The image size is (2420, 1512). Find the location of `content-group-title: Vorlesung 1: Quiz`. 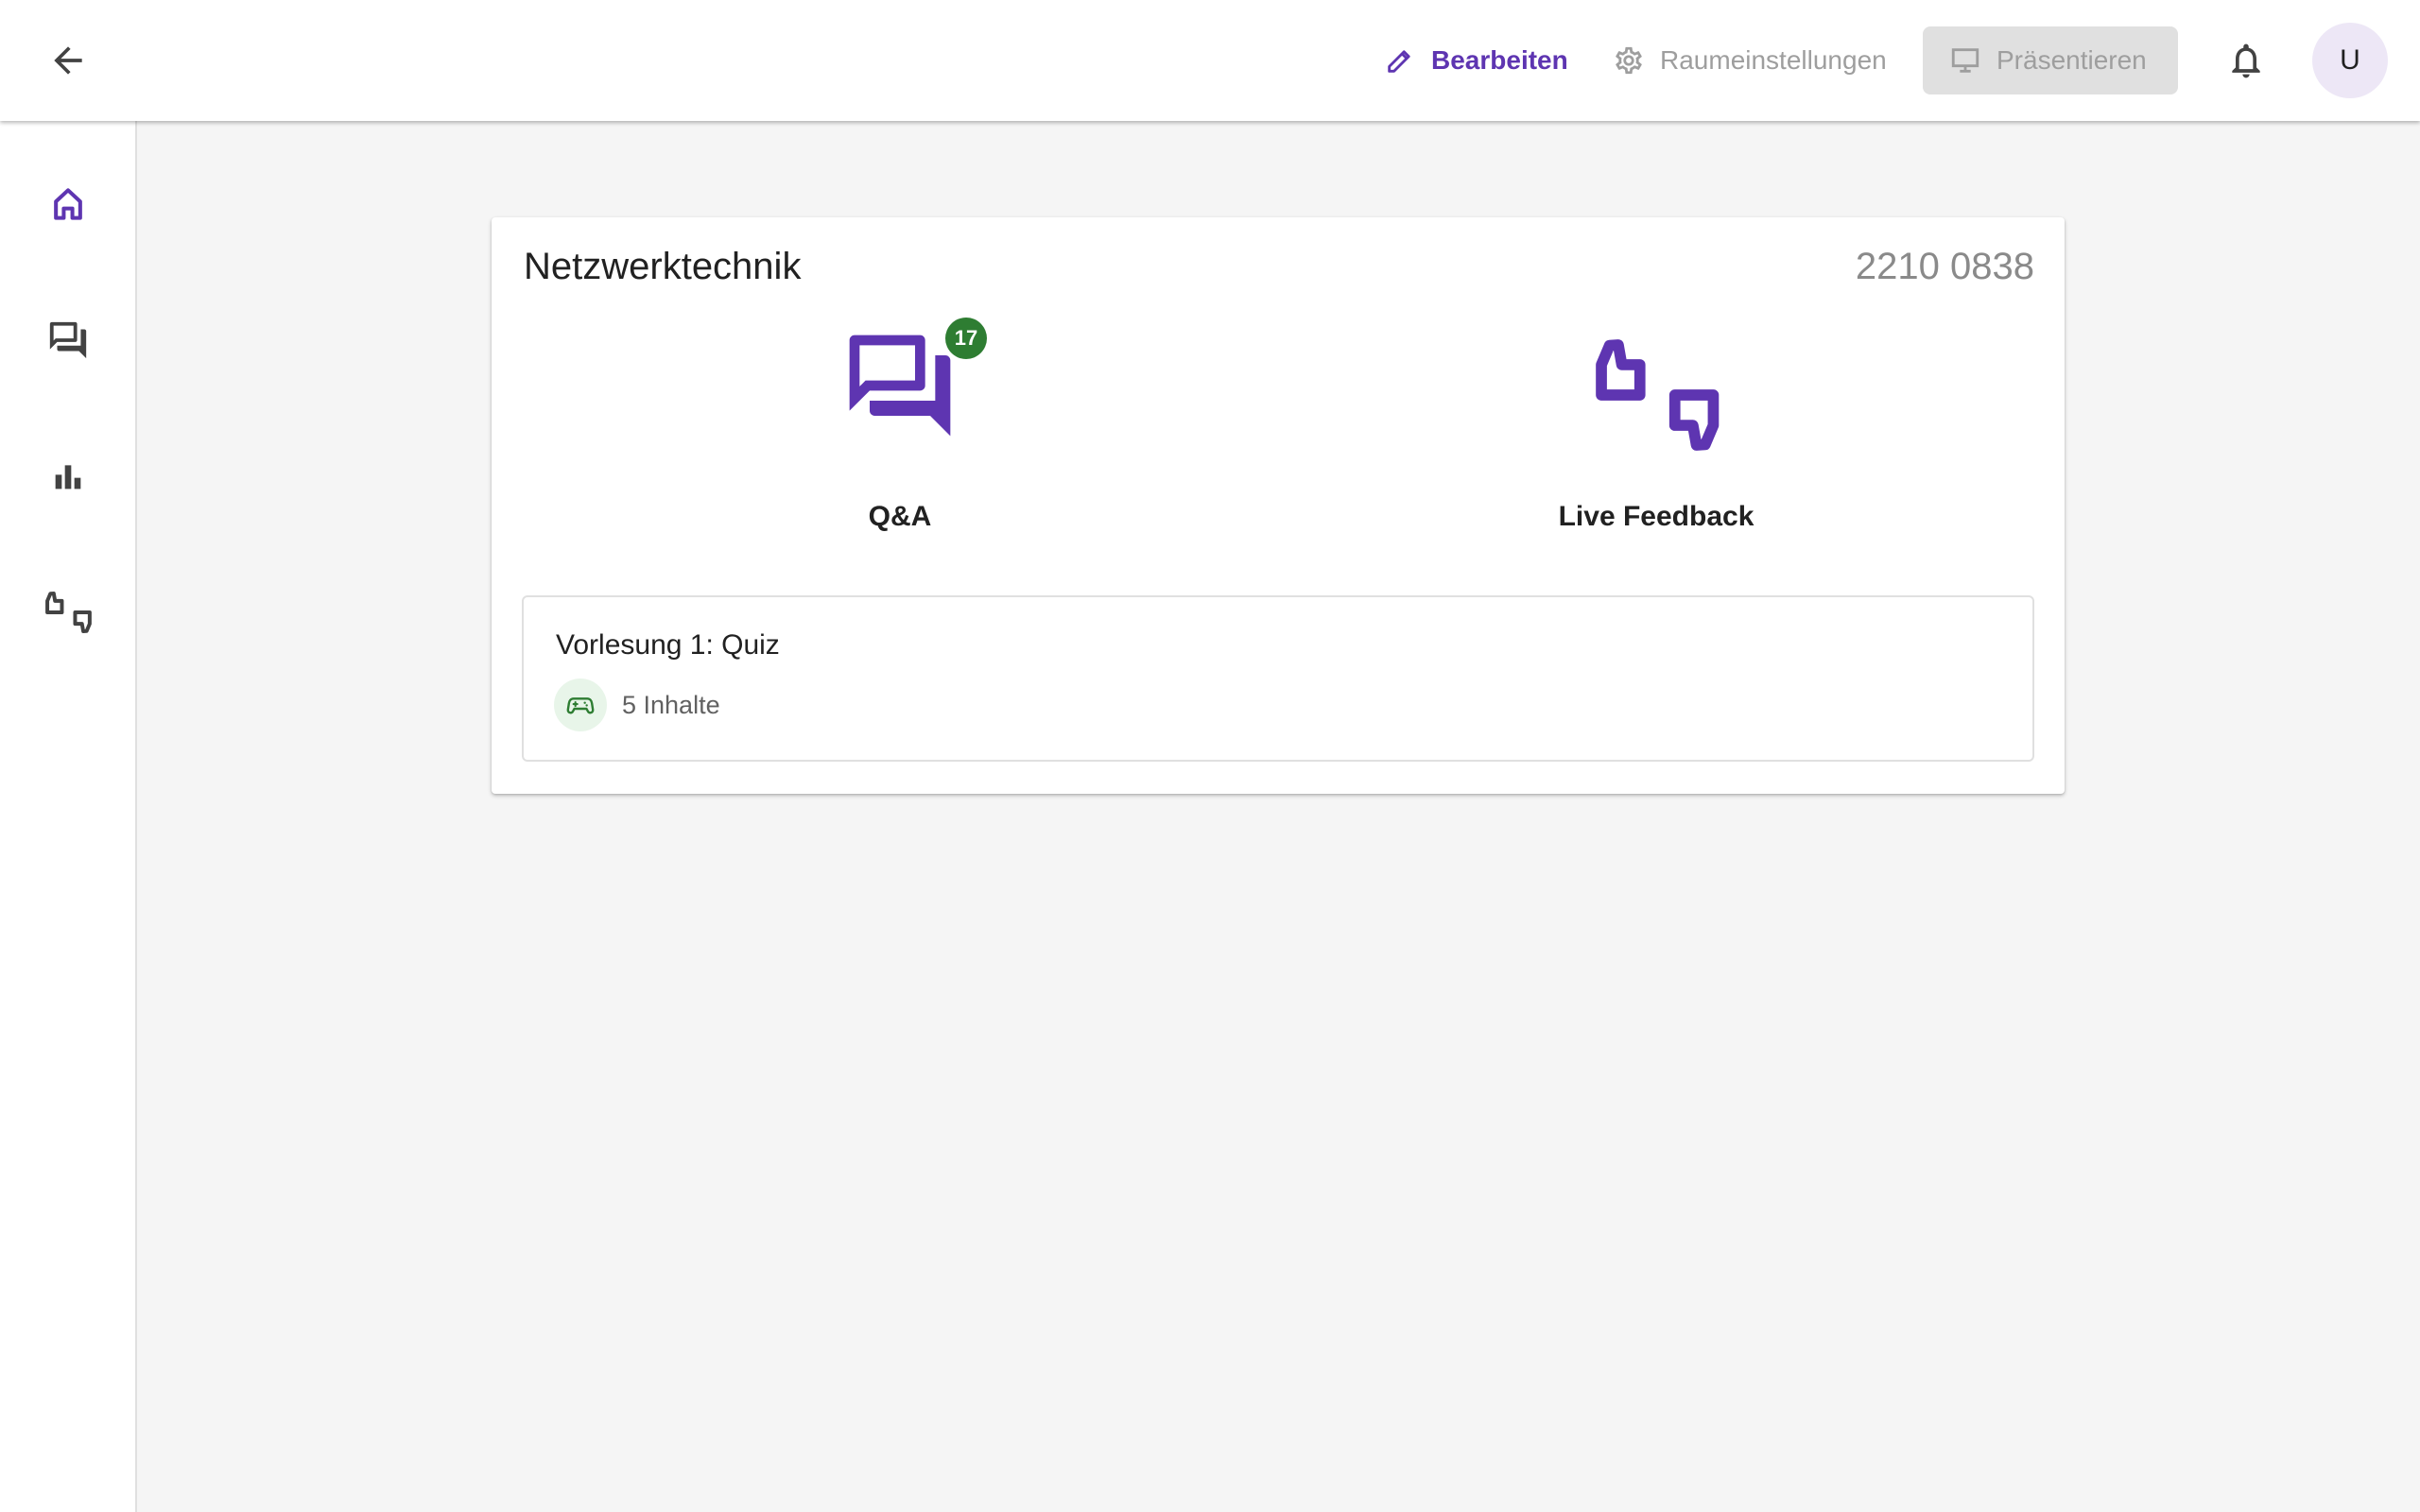

content-group-title: Vorlesung 1: Quiz is located at coordinates (668, 645).